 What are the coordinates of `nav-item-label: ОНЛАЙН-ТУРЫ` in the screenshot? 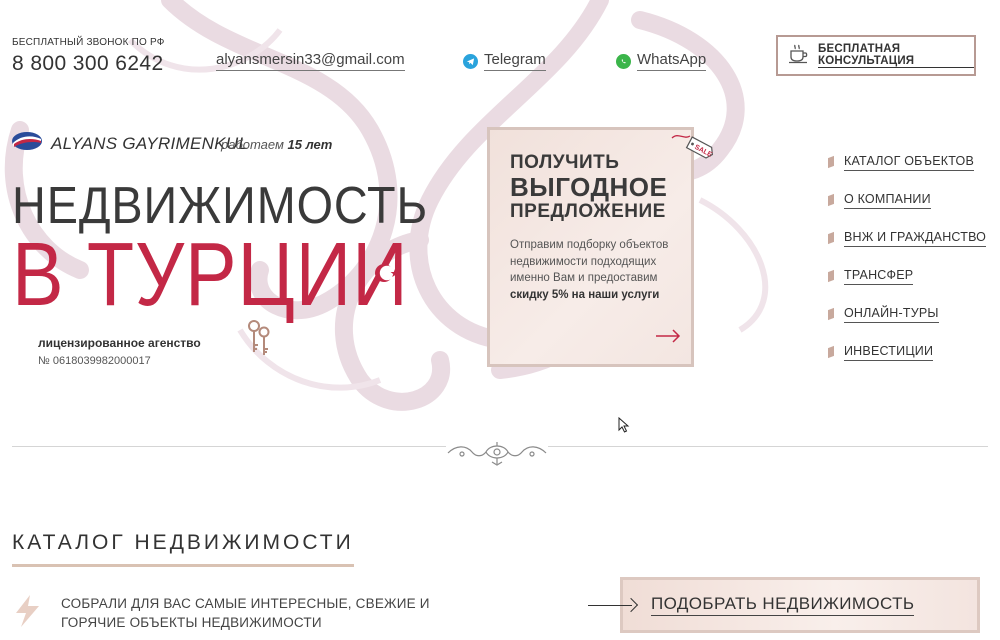 It's located at (891, 314).